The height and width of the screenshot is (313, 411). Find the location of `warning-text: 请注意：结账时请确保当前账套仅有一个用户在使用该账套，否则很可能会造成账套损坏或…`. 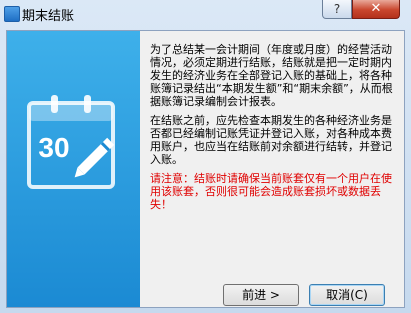

warning-text: 请注意：结账时请确保当前账套仅有一个用户在使用该账套，否则很可能会造成账套损坏或… is located at coordinates (271, 191).